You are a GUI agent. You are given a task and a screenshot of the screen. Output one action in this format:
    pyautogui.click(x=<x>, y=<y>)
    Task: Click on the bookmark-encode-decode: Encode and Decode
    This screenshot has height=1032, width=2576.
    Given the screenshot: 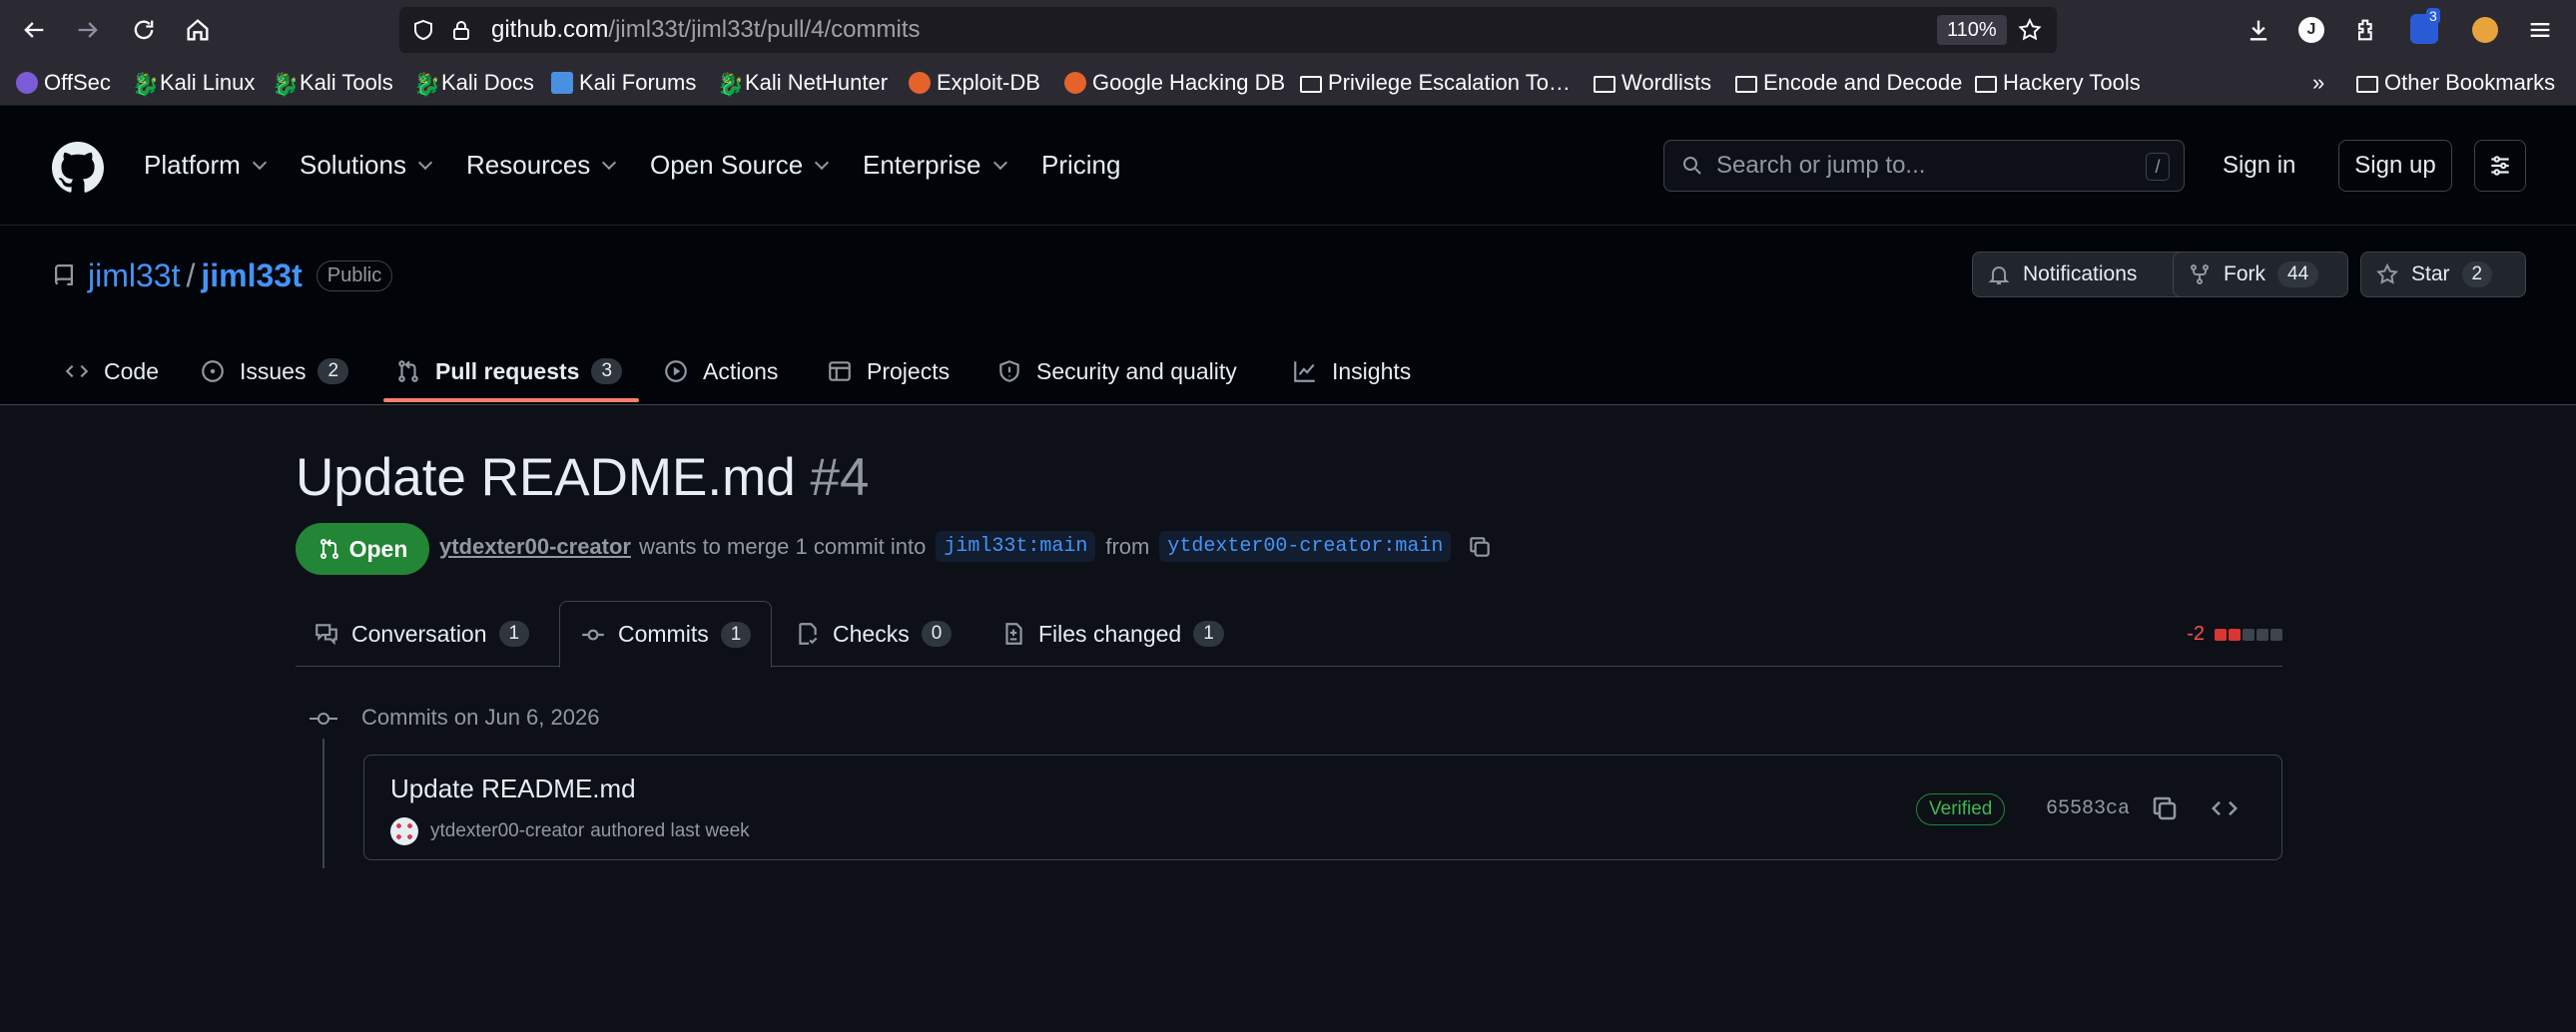 What is the action you would take?
    pyautogui.click(x=1848, y=83)
    